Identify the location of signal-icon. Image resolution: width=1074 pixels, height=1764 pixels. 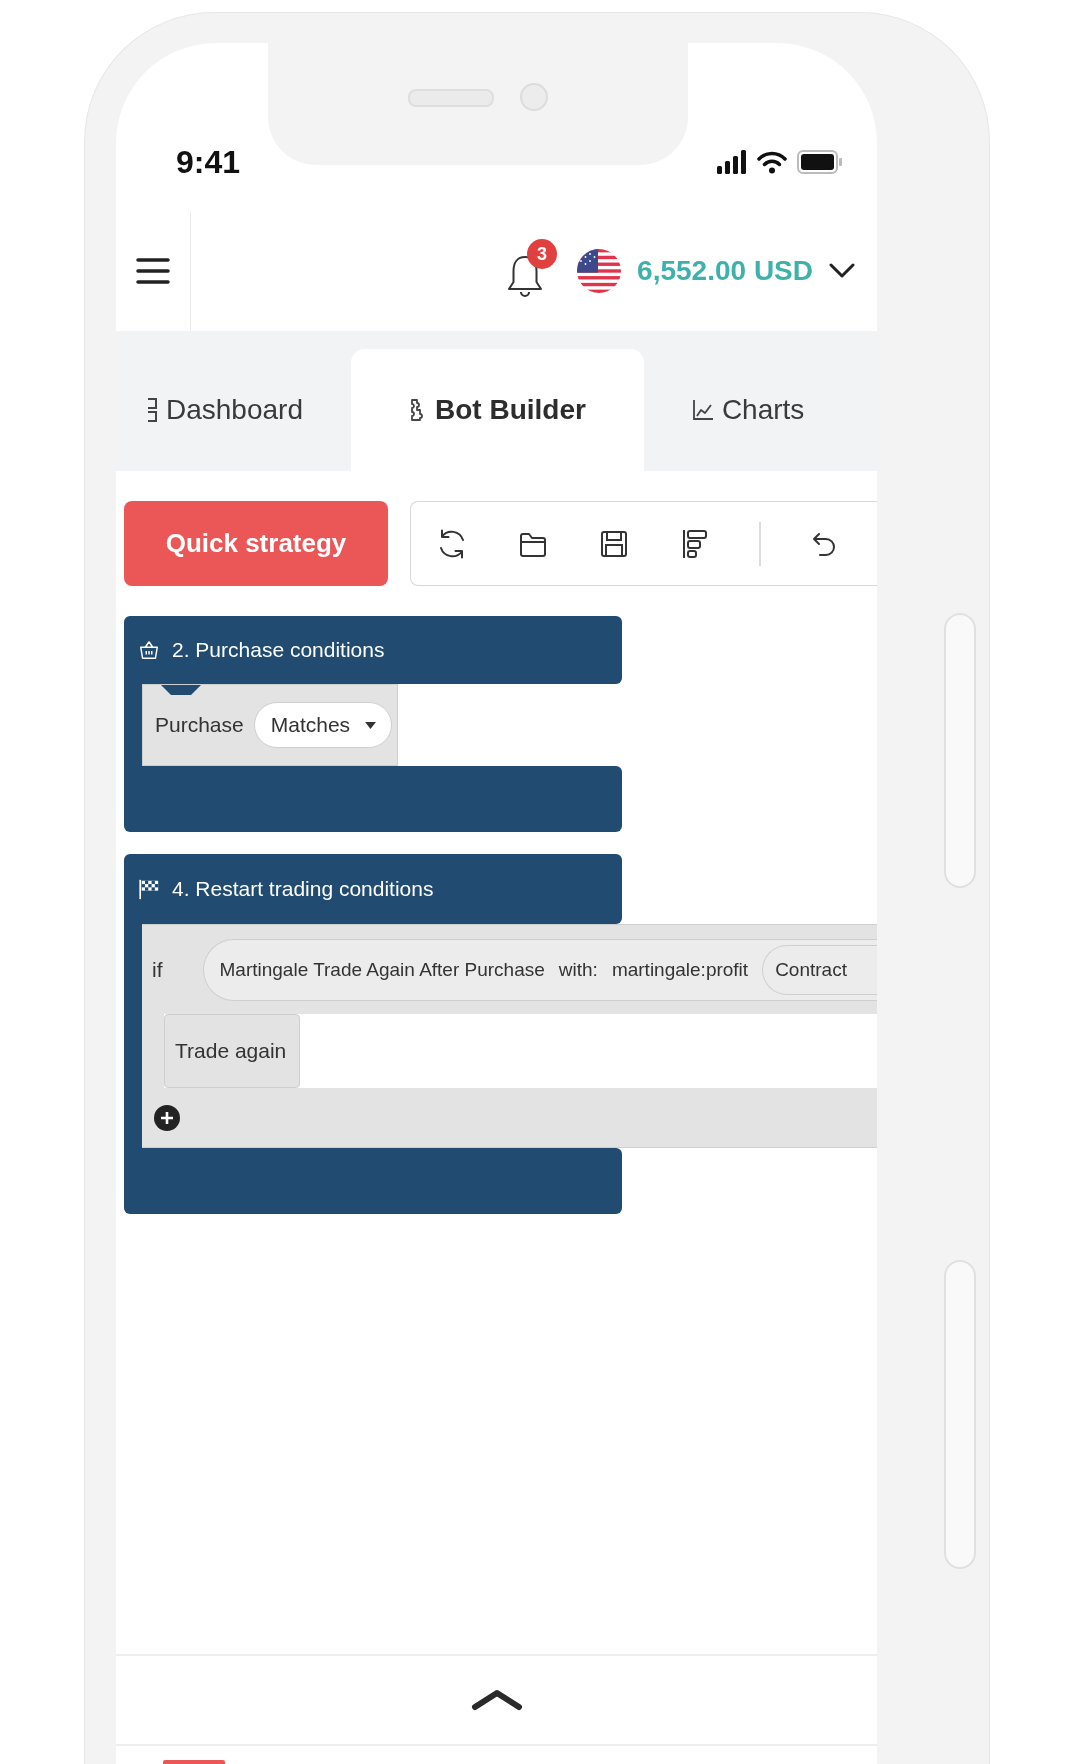
(732, 162).